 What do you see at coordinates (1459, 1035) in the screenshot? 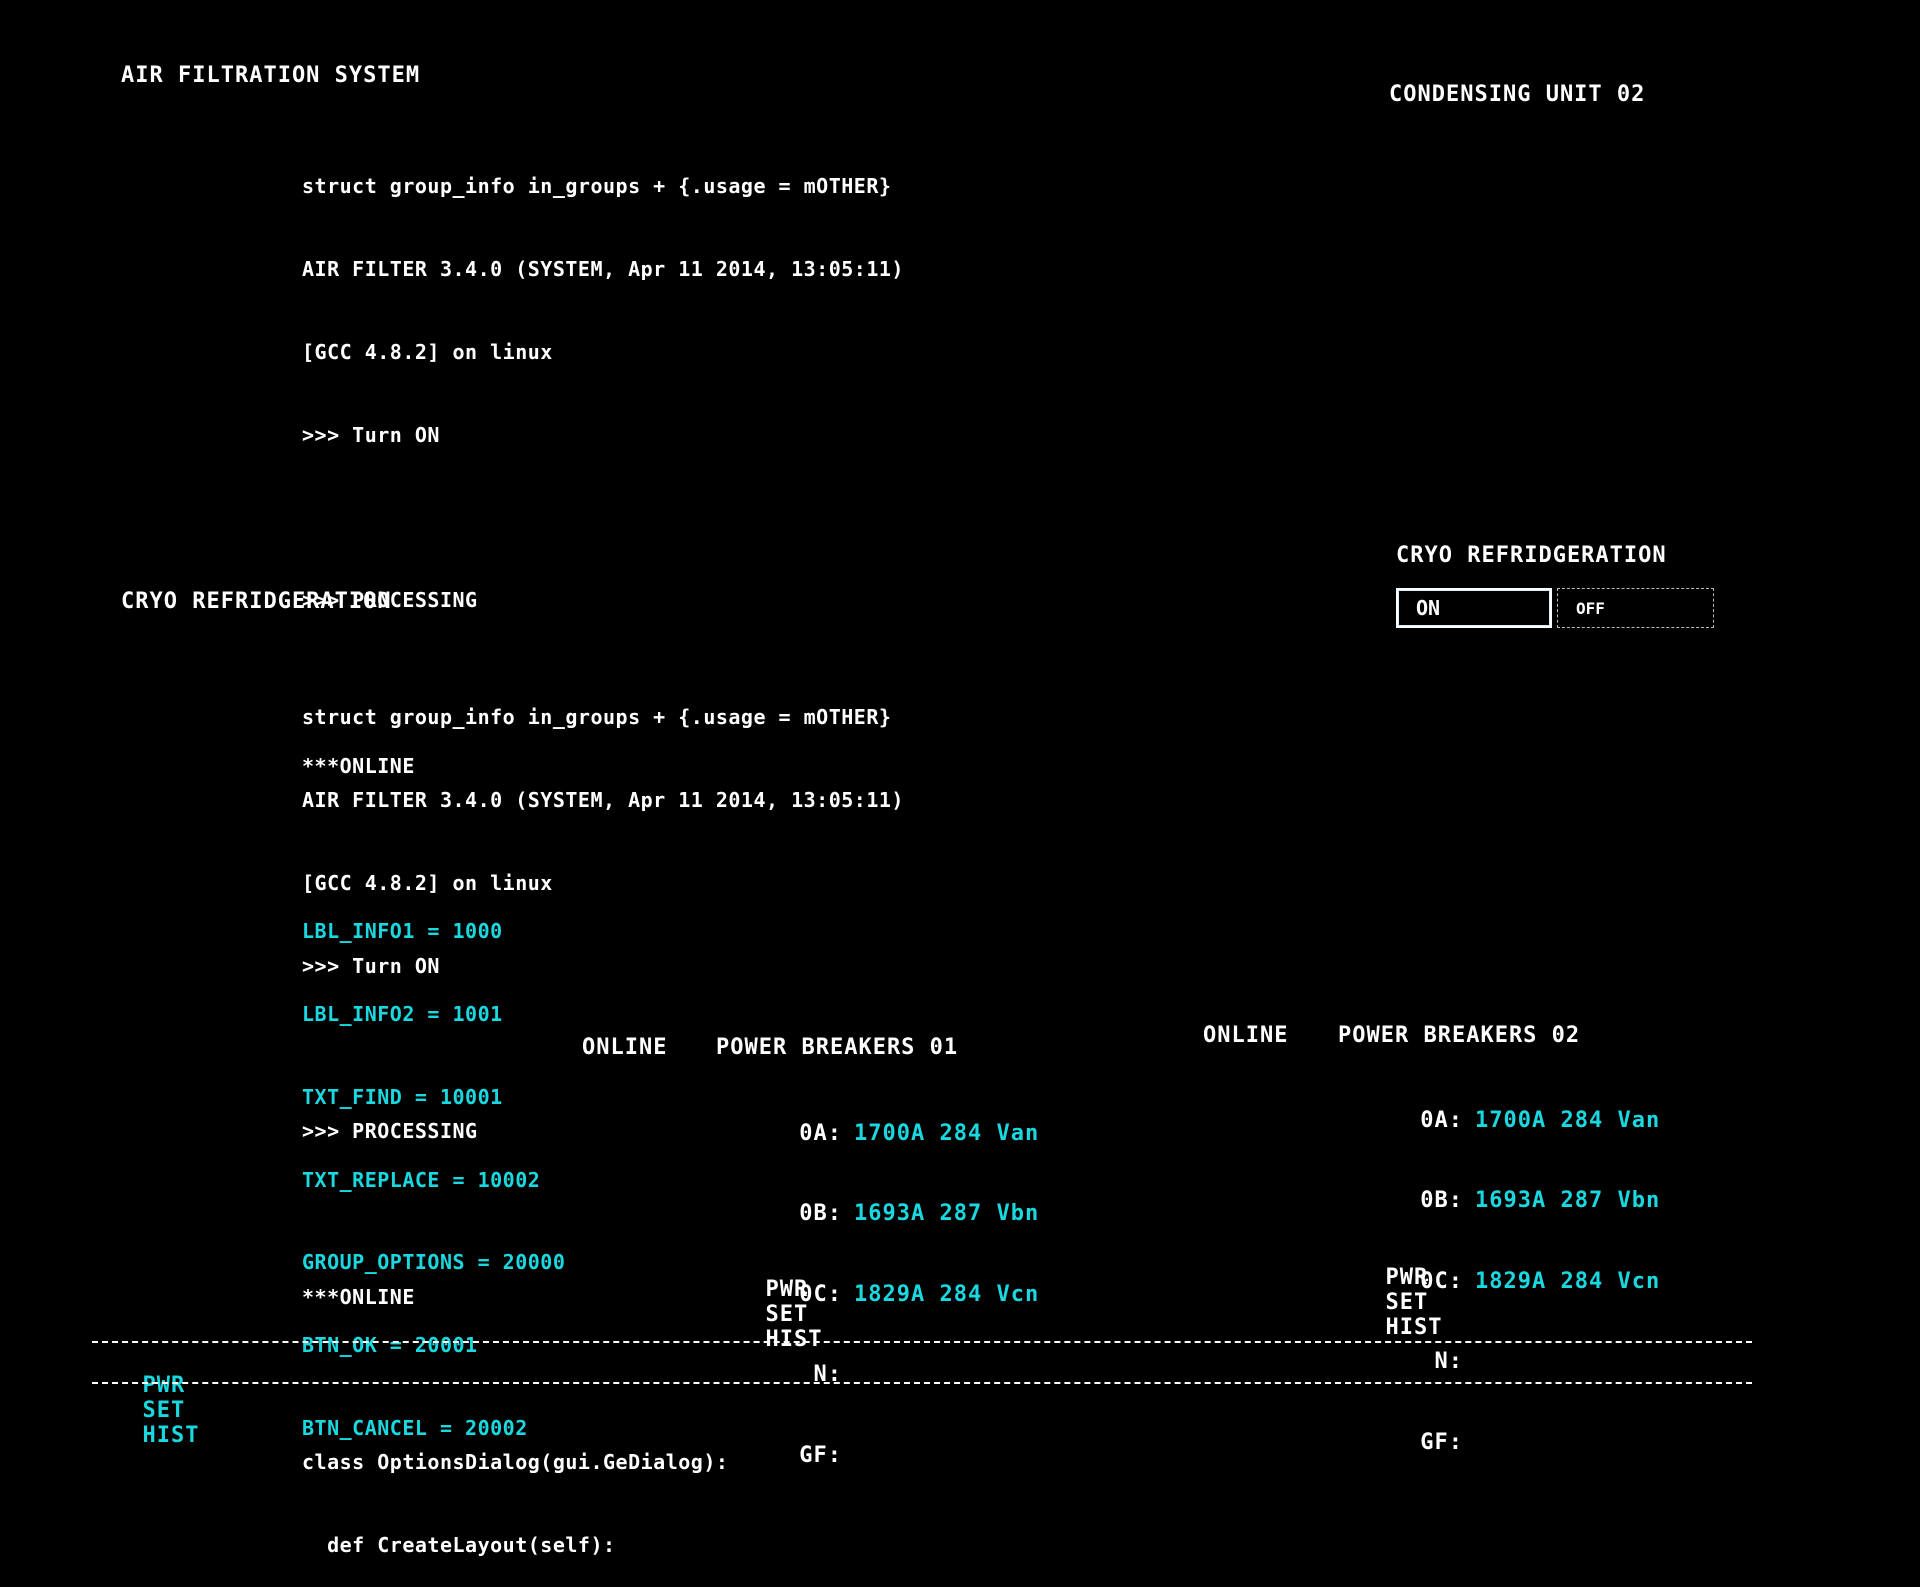
I see `breakers-02-title: POWER BREAKERS 02` at bounding box center [1459, 1035].